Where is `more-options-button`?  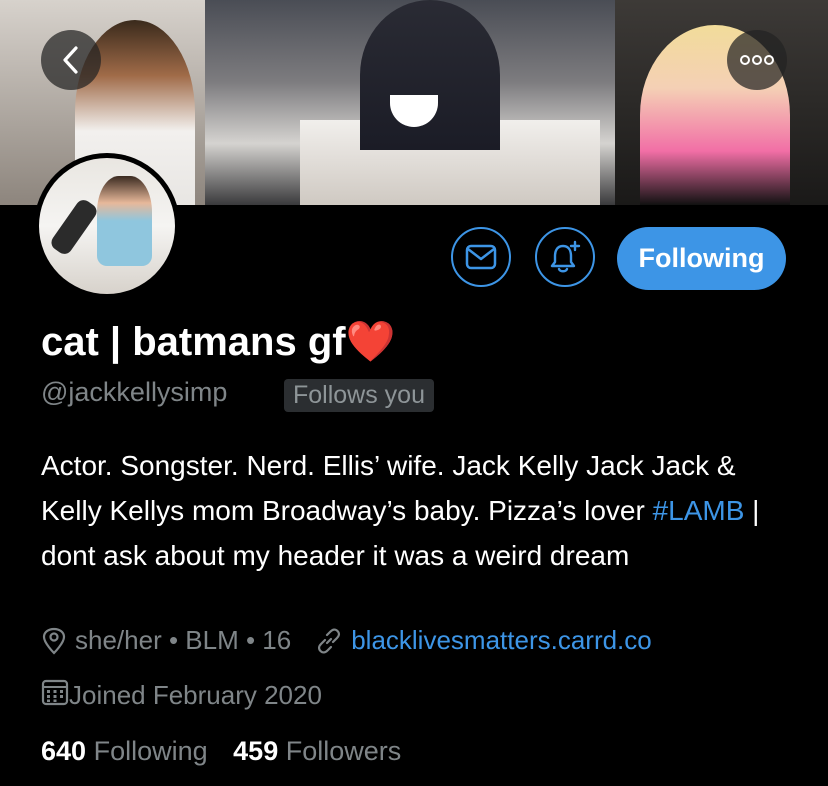
more-options-button is located at coordinates (757, 60).